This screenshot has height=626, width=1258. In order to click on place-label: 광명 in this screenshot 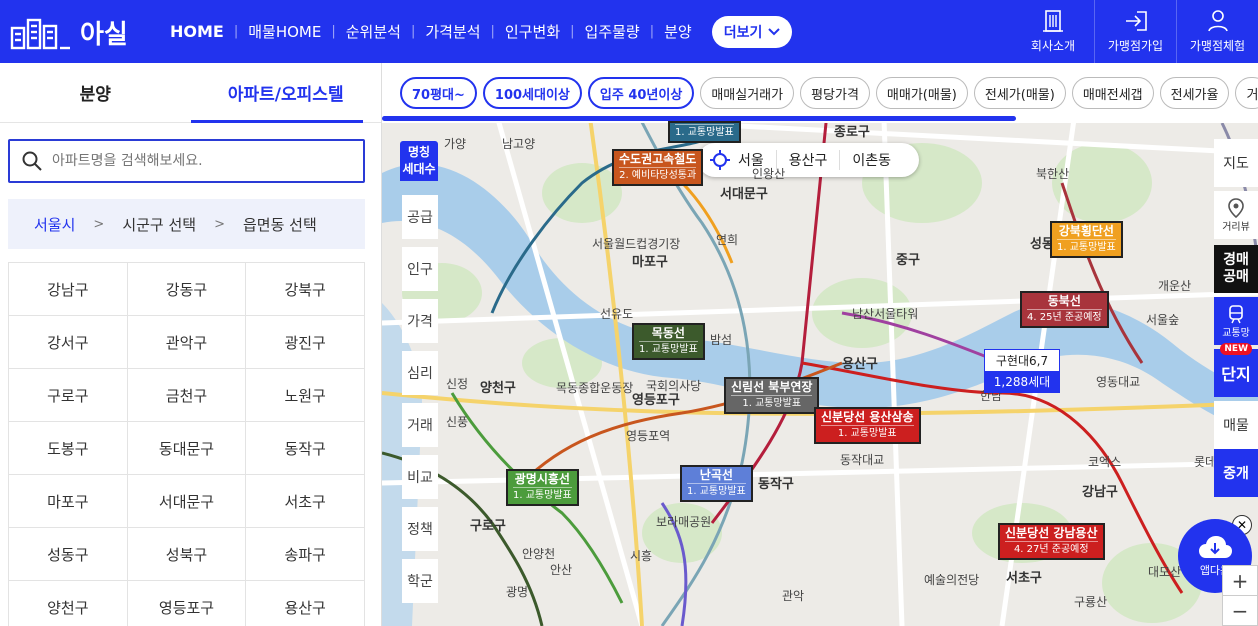, I will do `click(517, 592)`.